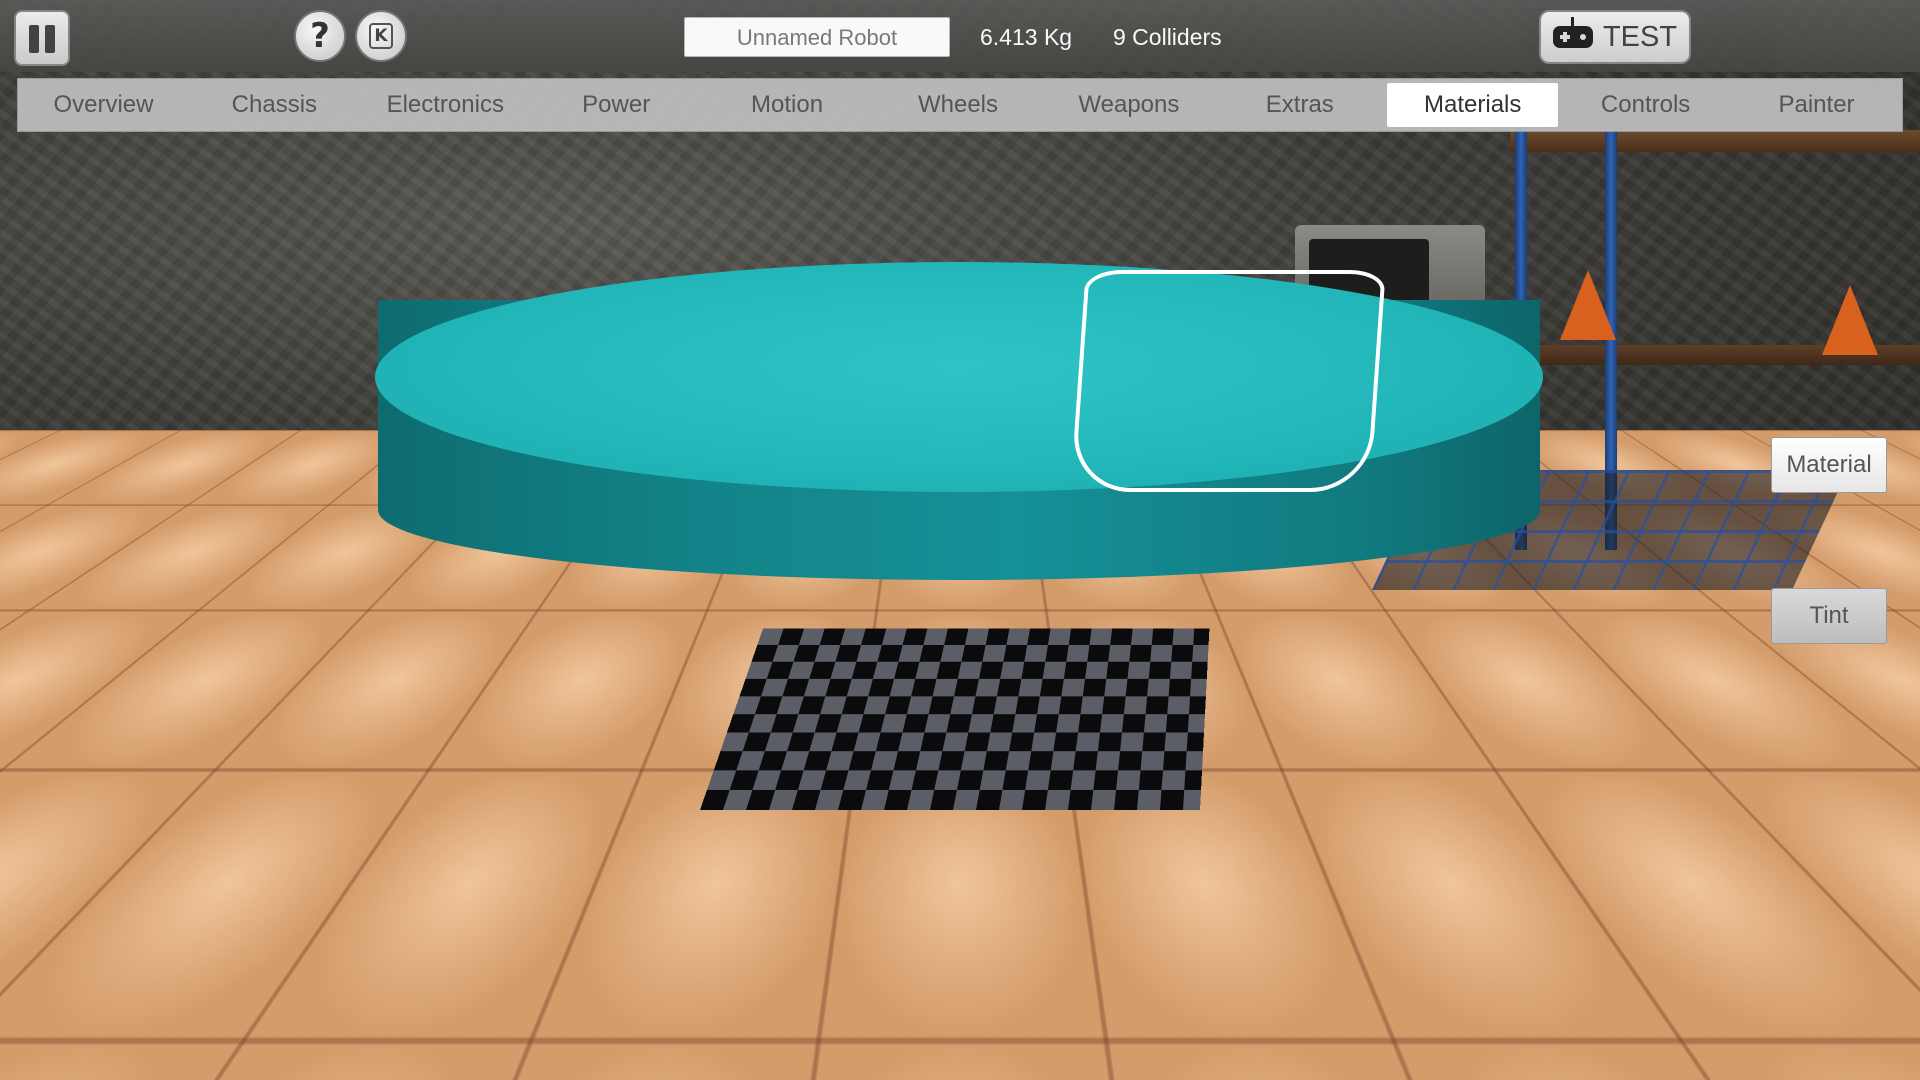  I want to click on material-option-label: Decoratio n, so click(743, 1021).